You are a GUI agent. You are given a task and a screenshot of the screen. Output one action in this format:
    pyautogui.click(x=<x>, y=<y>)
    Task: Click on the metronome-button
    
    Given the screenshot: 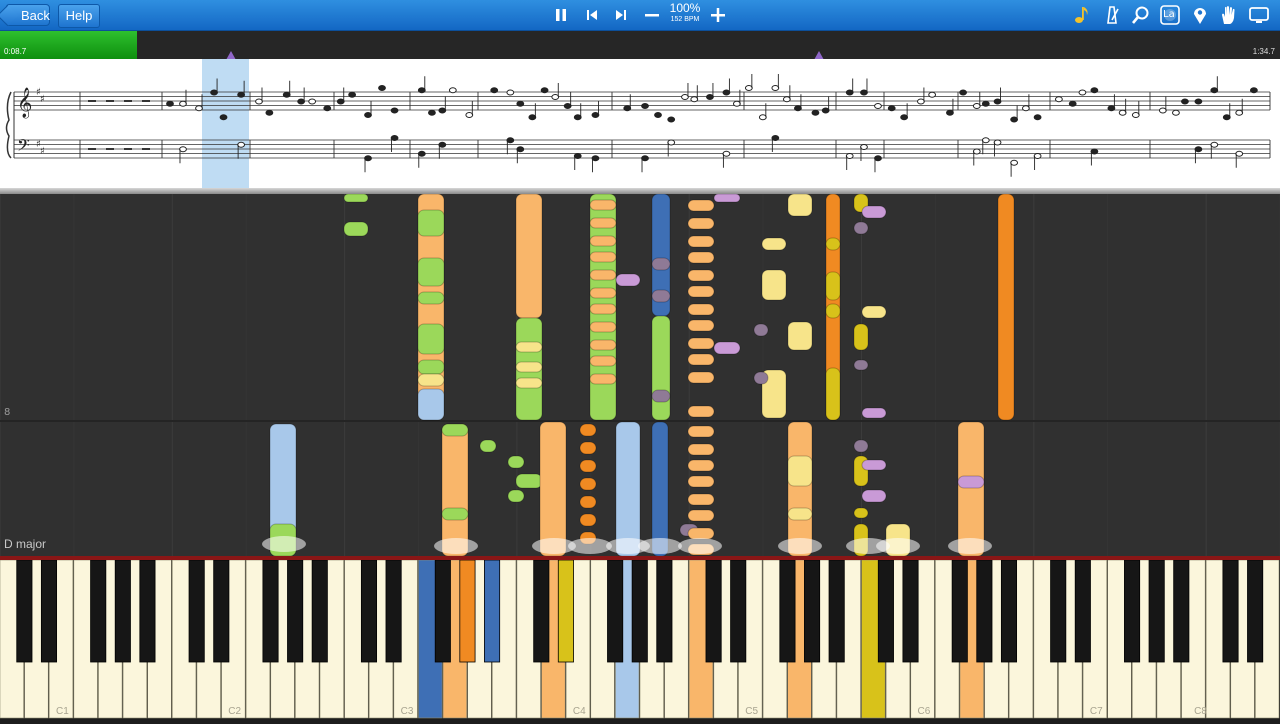 What is the action you would take?
    pyautogui.click(x=1112, y=15)
    